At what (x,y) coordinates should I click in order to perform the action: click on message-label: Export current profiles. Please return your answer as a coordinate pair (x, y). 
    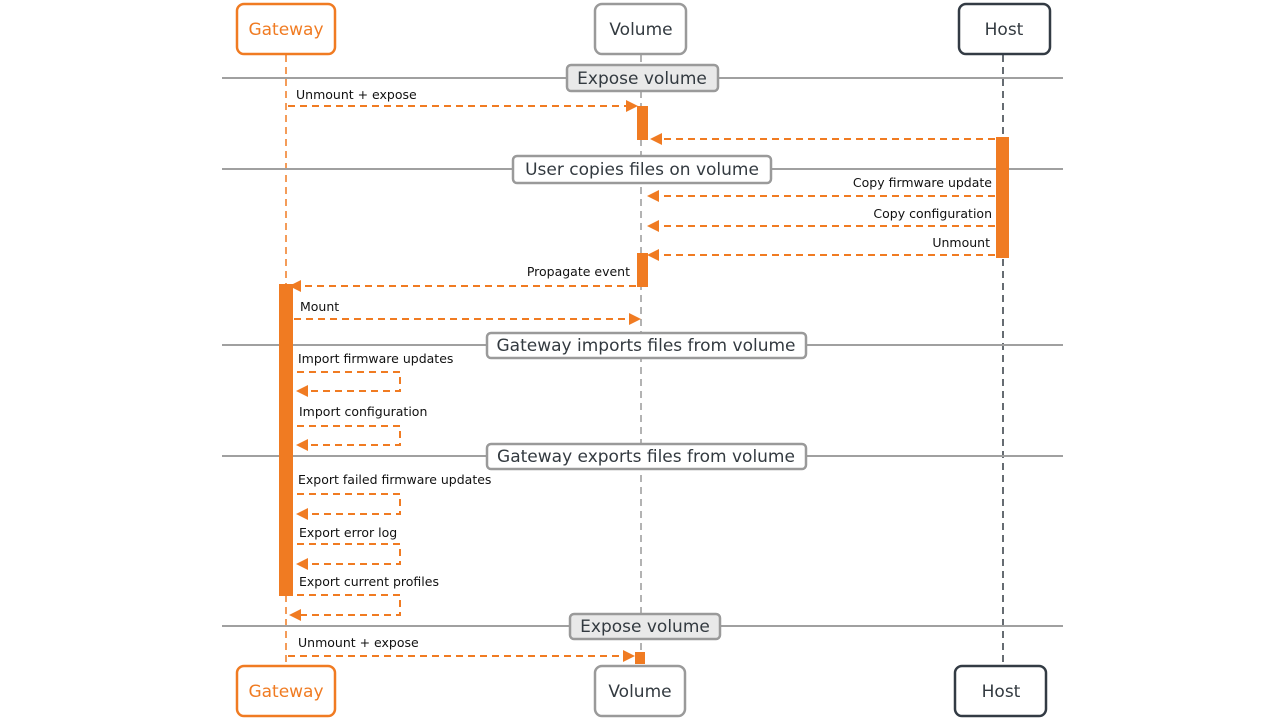
    Looking at the image, I should click on (369, 581).